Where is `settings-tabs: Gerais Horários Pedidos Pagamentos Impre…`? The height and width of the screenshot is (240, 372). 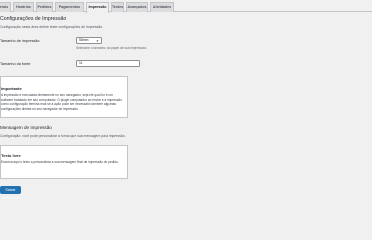
settings-tabs: Gerais Horários Pedidos Pagamentos Impre… is located at coordinates (186, 6).